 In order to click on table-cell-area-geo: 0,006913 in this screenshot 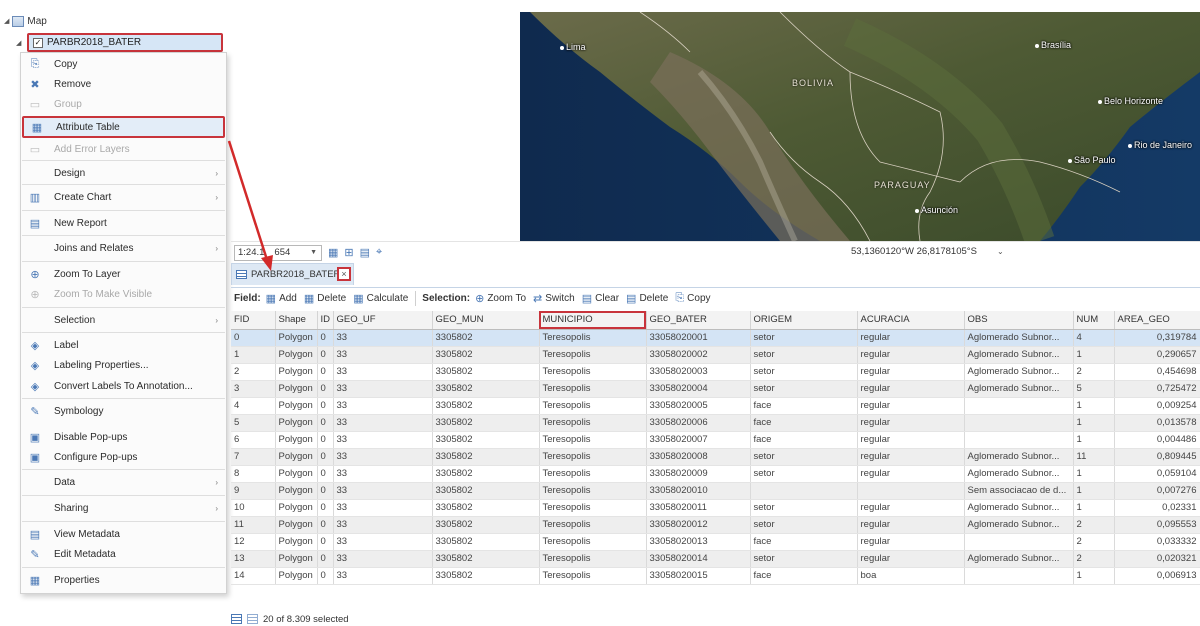, I will do `click(1157, 576)`.